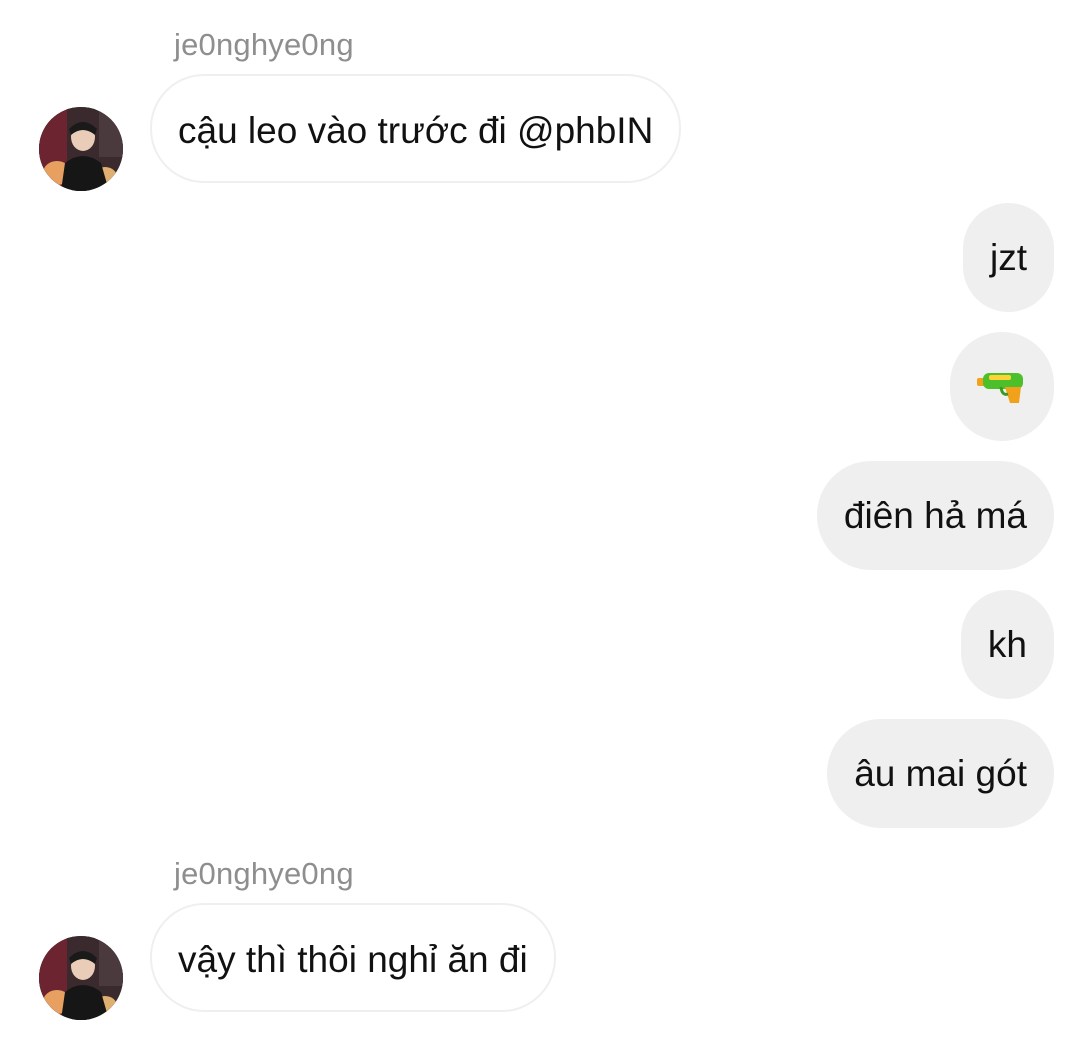  I want to click on message-text: kh, so click(1007, 644).